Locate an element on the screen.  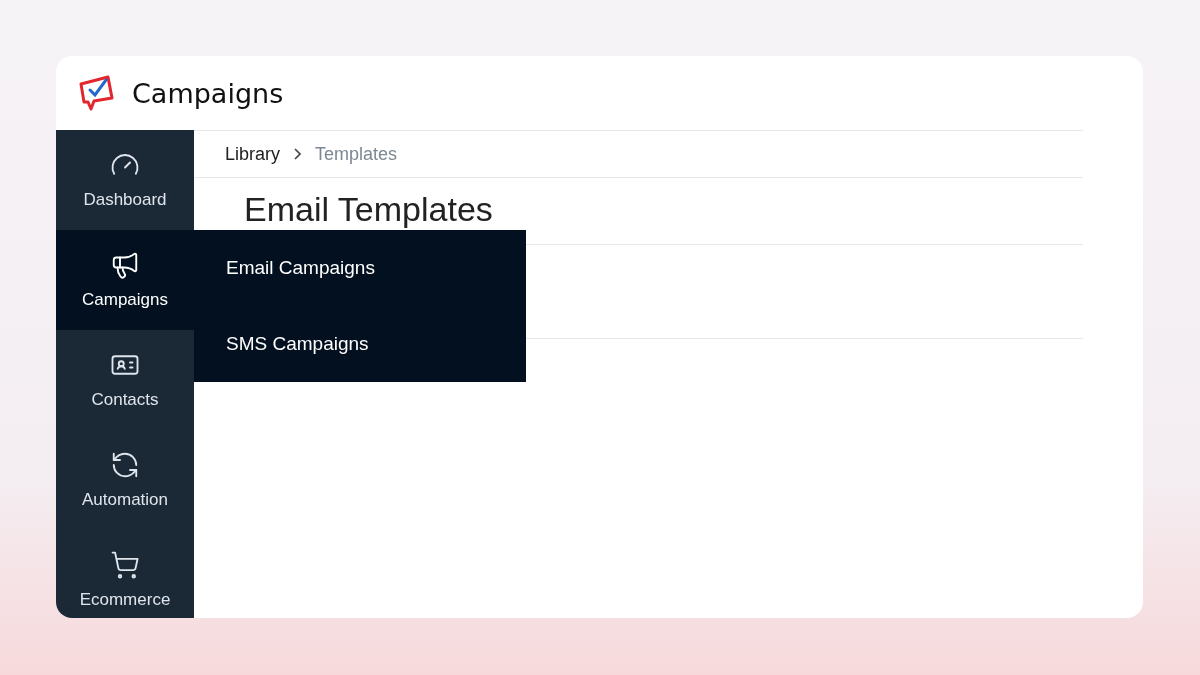
chevron-right-icon is located at coordinates (298, 154).